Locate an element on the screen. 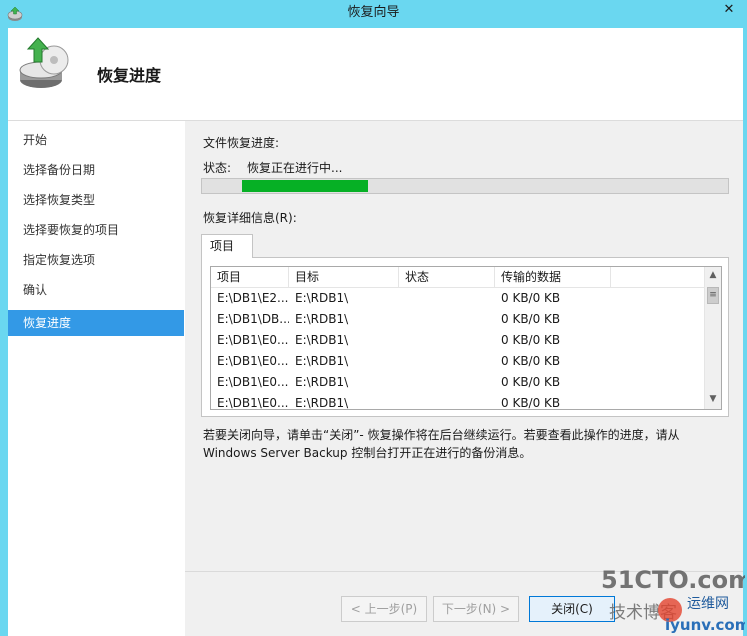 The image size is (747, 636). table-row: E:\DB1\DB... E:\RDB1\ 0 KB/0 KB is located at coordinates (459, 319).